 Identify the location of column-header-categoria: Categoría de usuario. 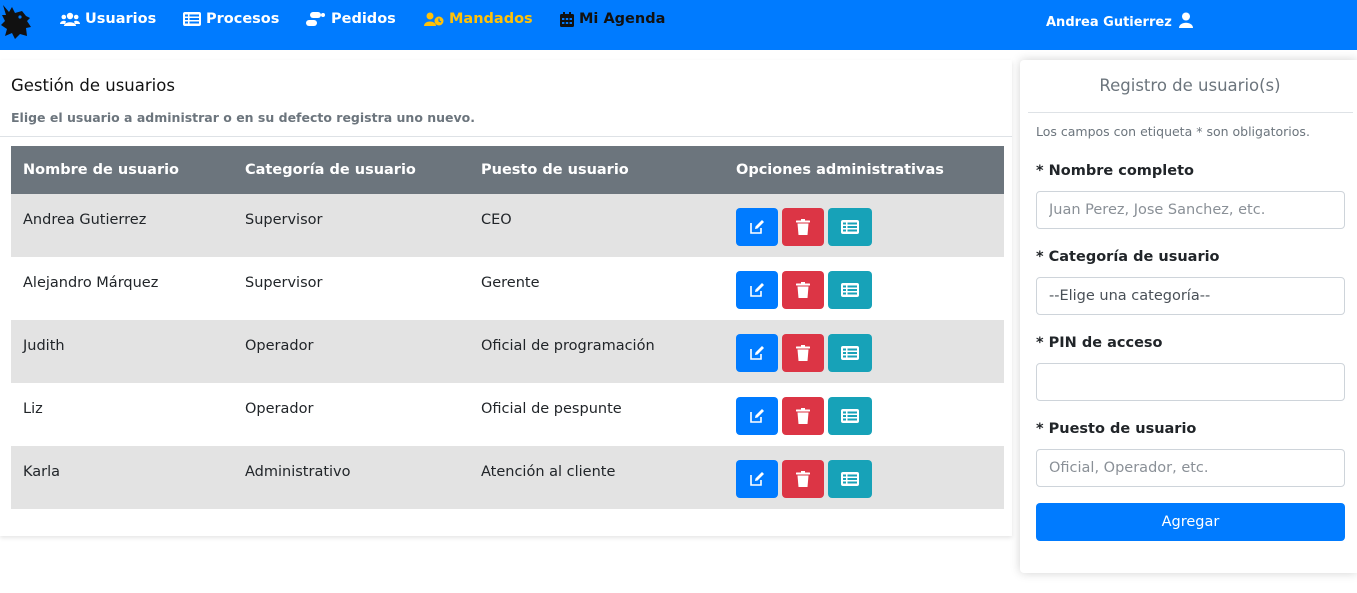
(351, 170).